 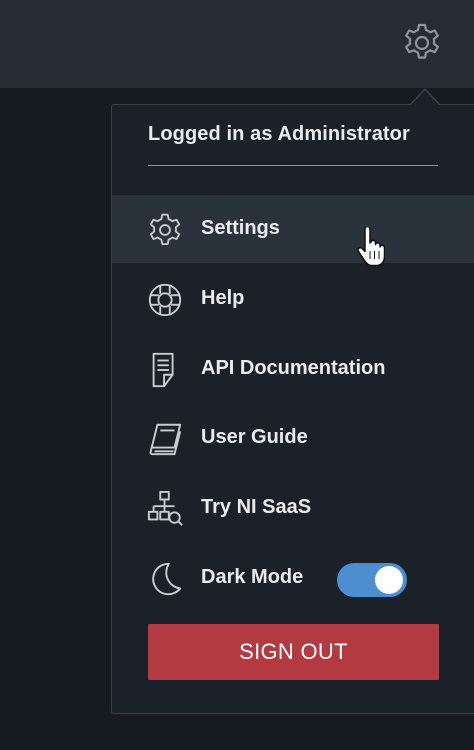 I want to click on menu-item-help: Help, so click(x=293, y=299).